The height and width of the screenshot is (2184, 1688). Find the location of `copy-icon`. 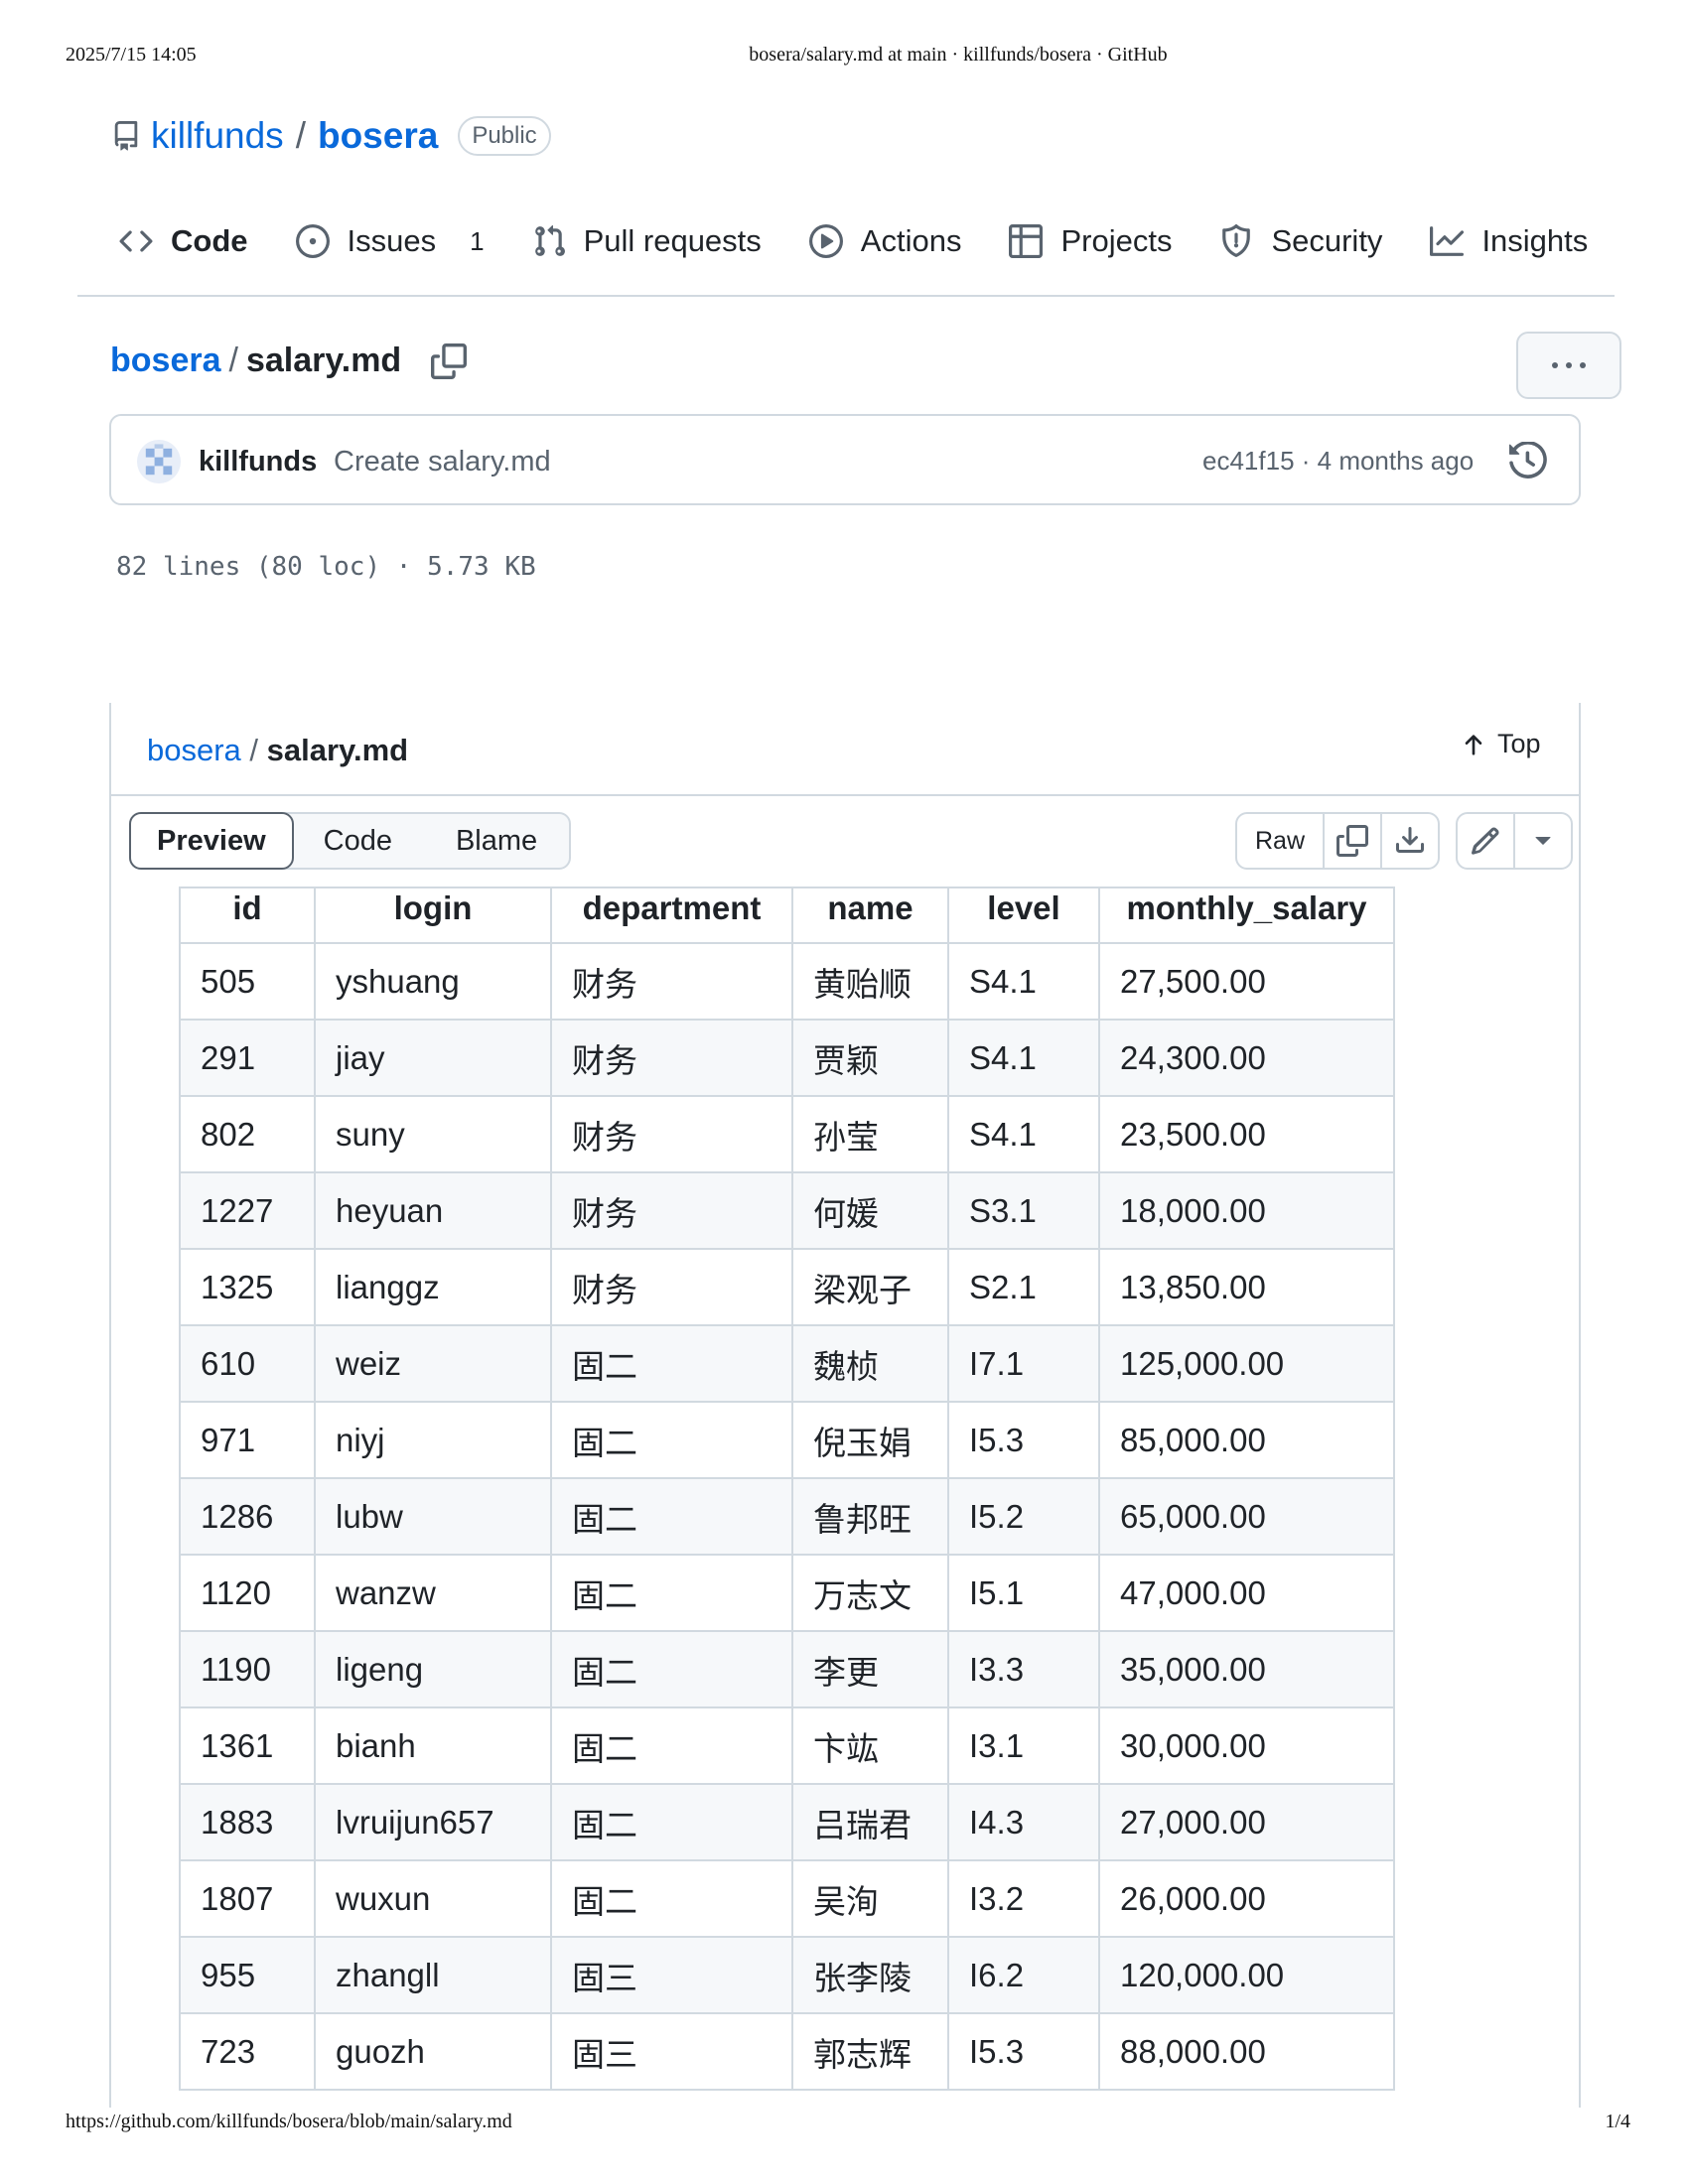

copy-icon is located at coordinates (1352, 841).